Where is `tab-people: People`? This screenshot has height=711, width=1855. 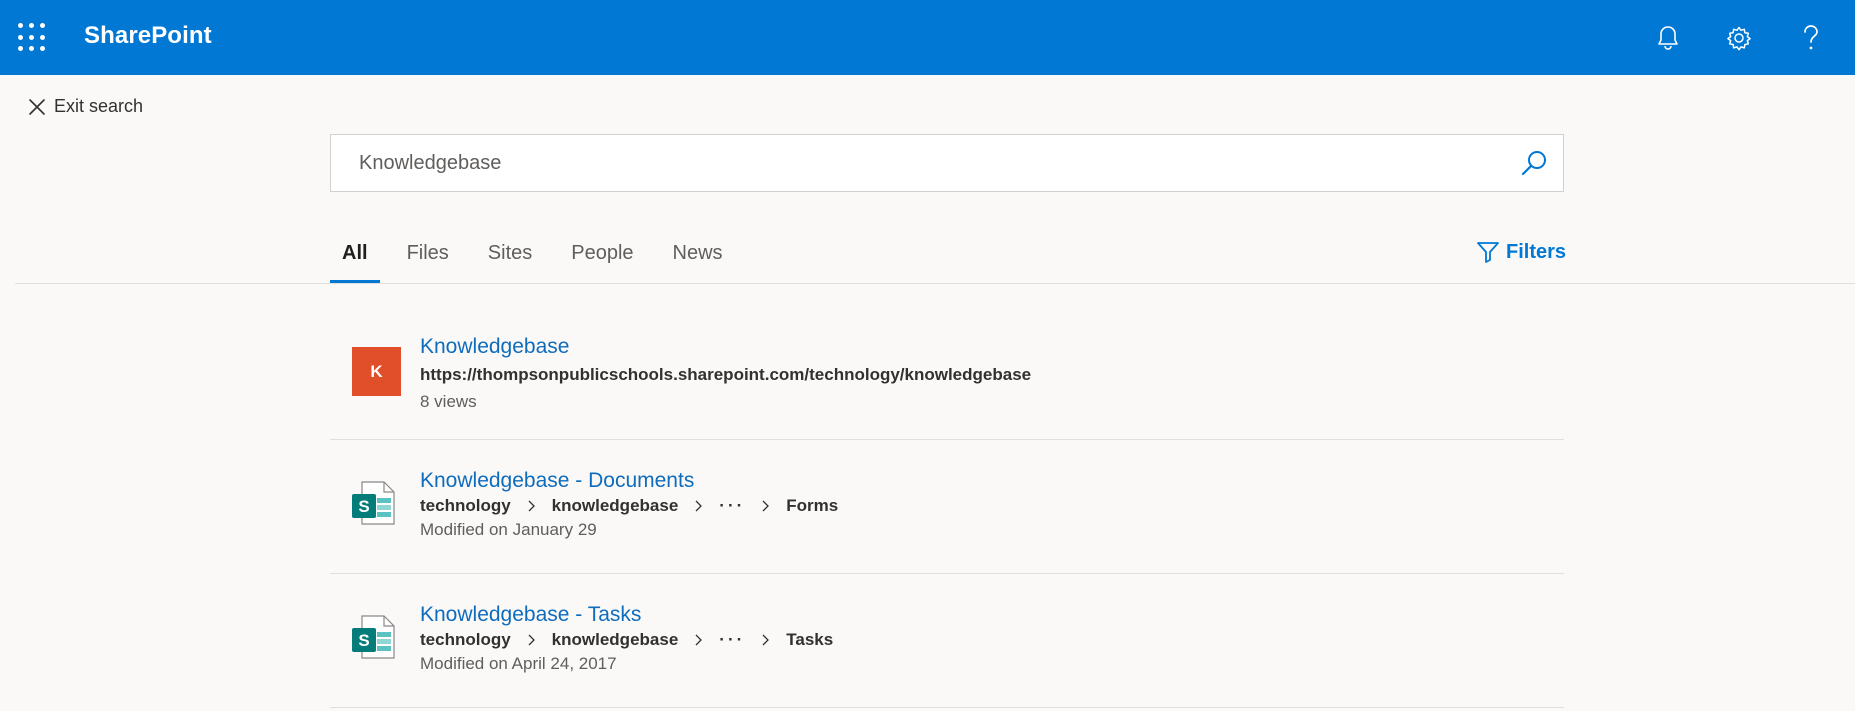
tab-people: People is located at coordinates (602, 259).